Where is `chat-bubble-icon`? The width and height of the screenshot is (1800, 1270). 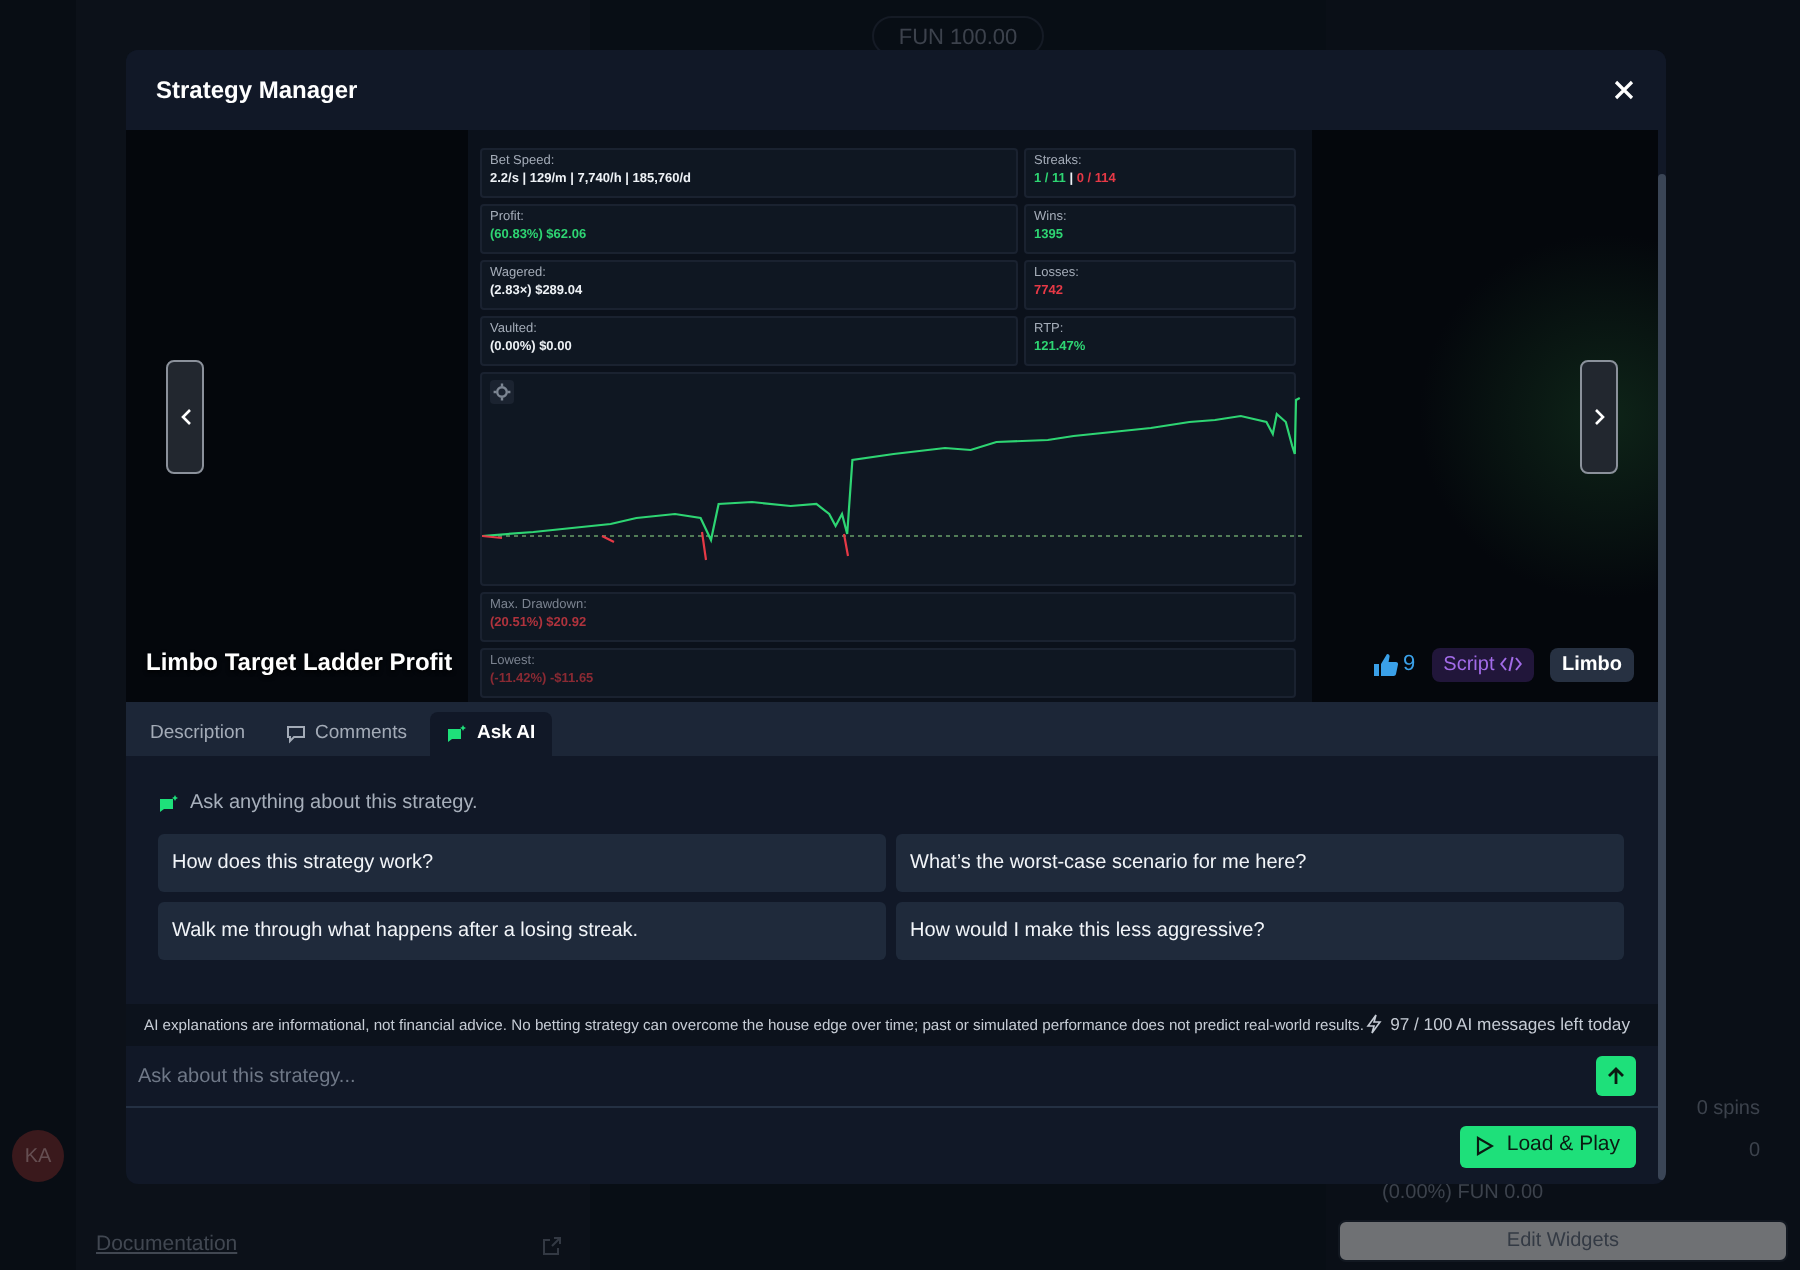
chat-bubble-icon is located at coordinates (296, 734).